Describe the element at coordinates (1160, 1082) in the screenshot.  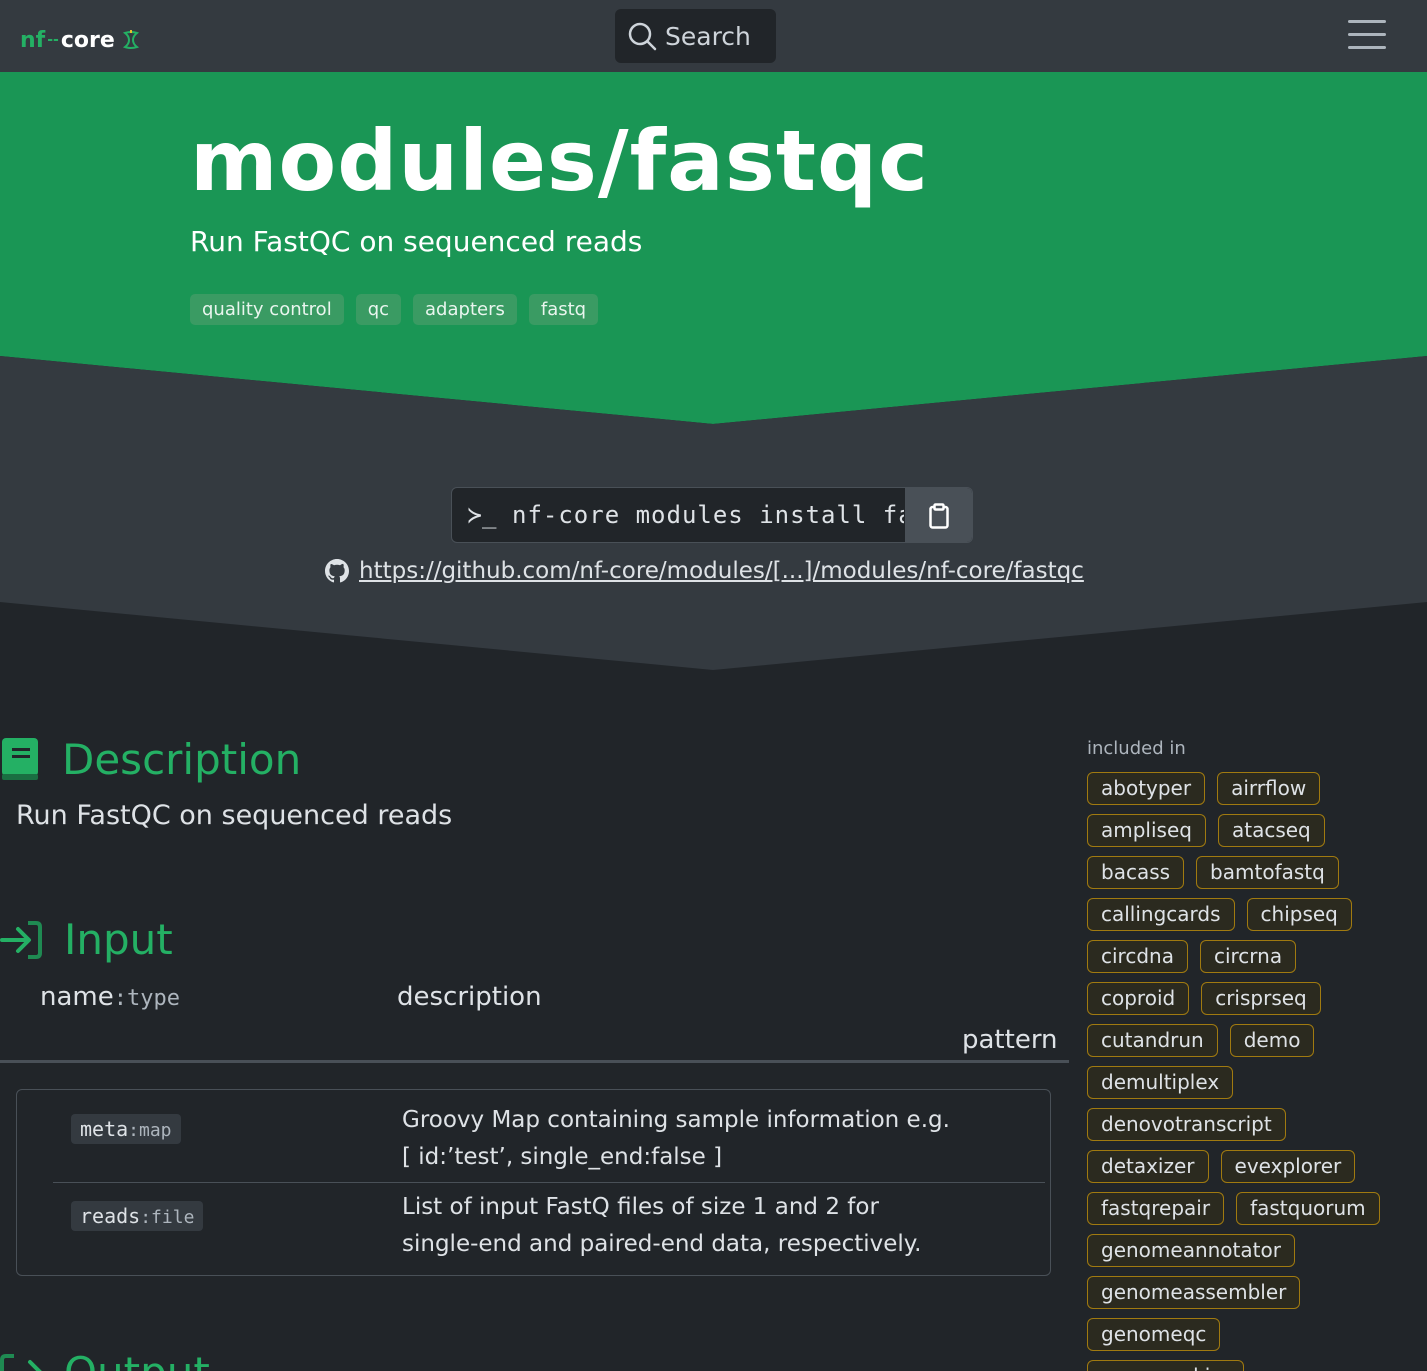
I see `pipeline-pill: demultiplex` at that location.